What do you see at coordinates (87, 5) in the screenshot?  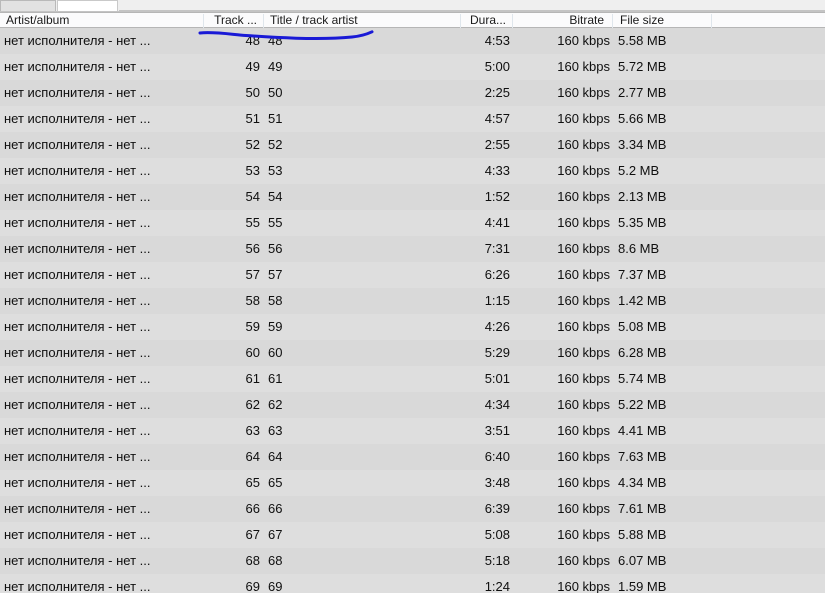 I see `tab-active` at bounding box center [87, 5].